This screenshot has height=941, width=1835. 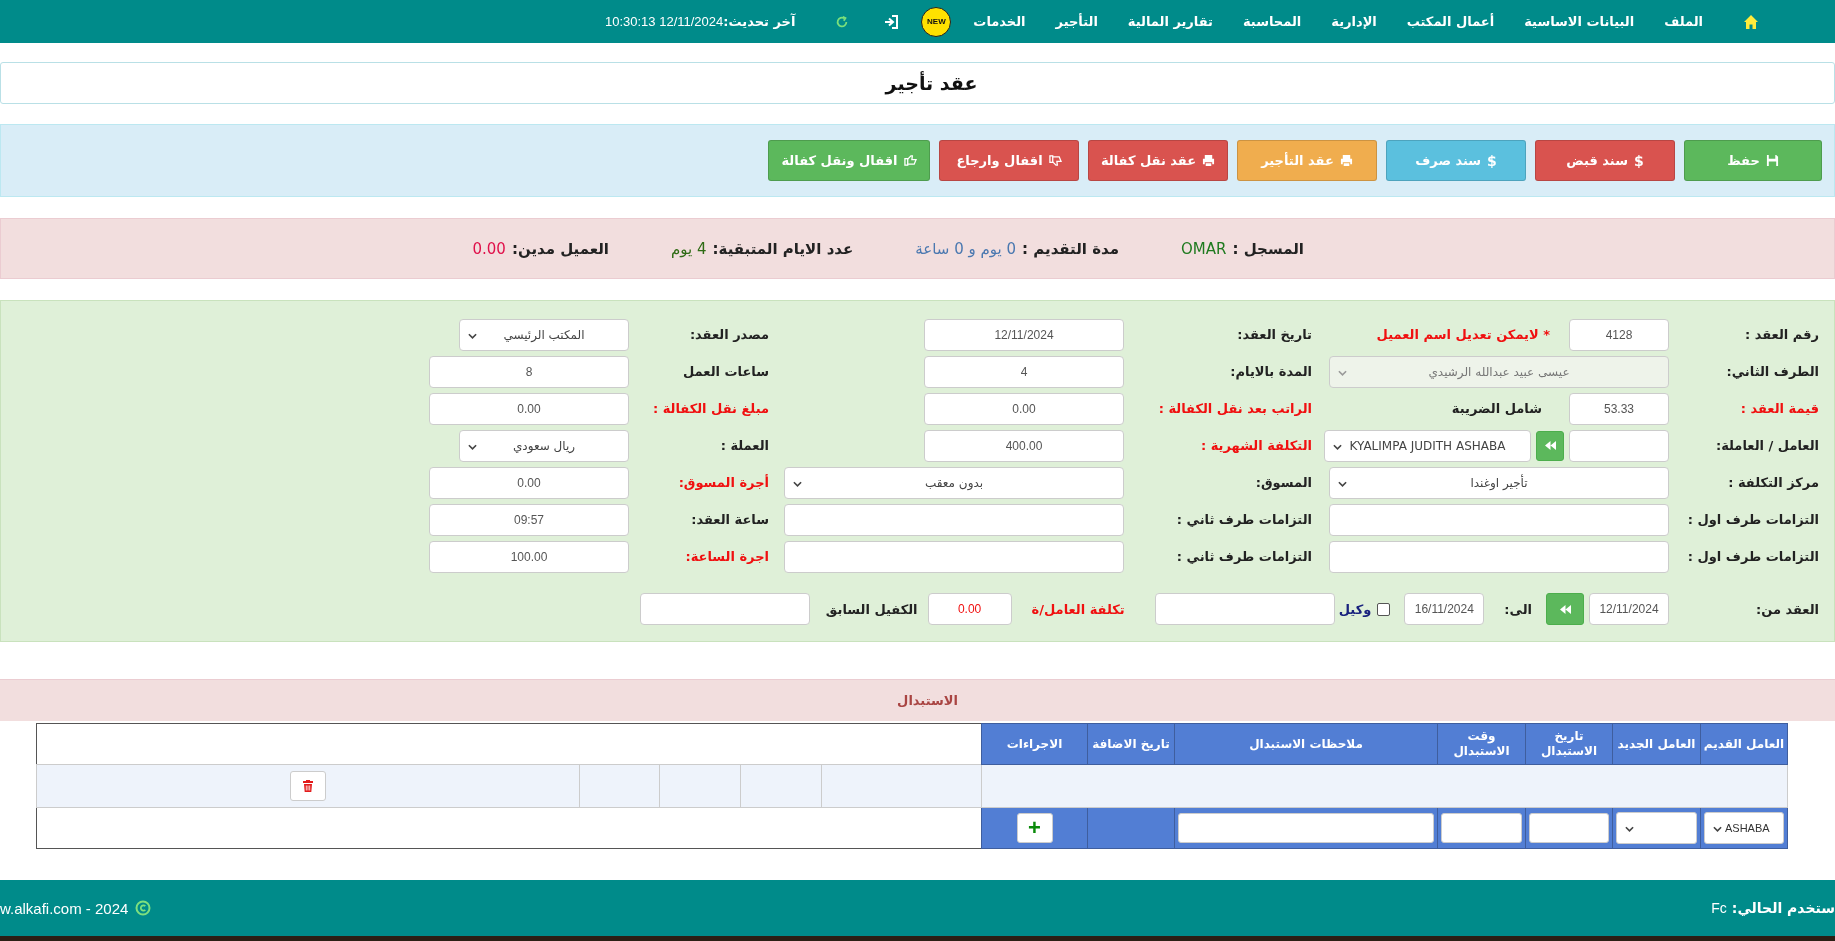 I want to click on last-update-label: آخر تحديث:, so click(x=759, y=21).